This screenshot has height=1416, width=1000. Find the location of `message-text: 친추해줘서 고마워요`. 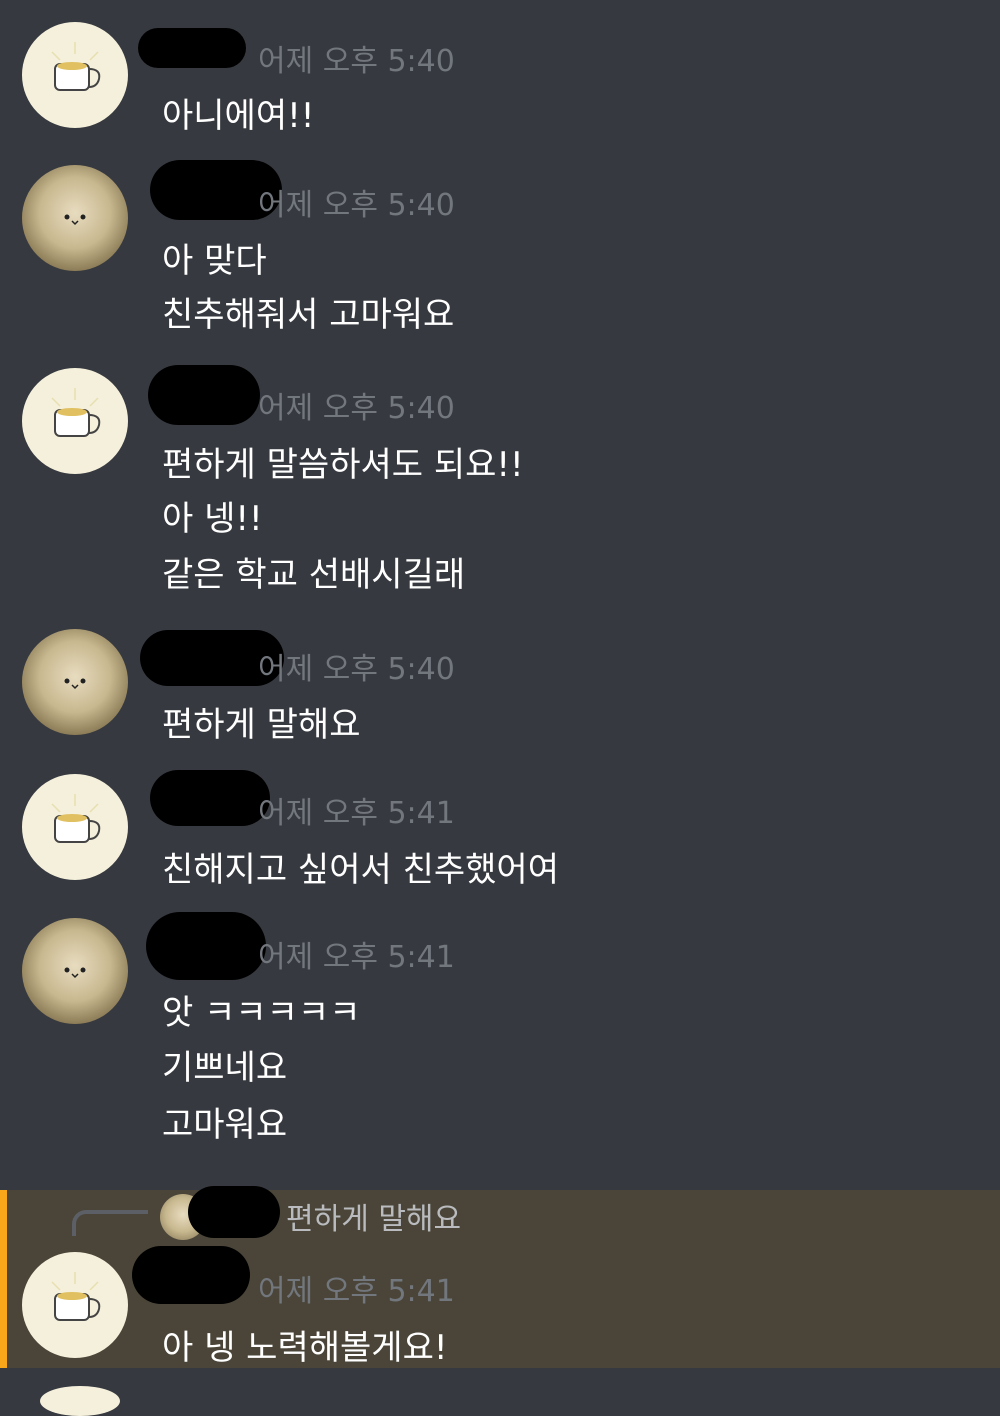

message-text: 친추해줘서 고마워요 is located at coordinates (308, 315).